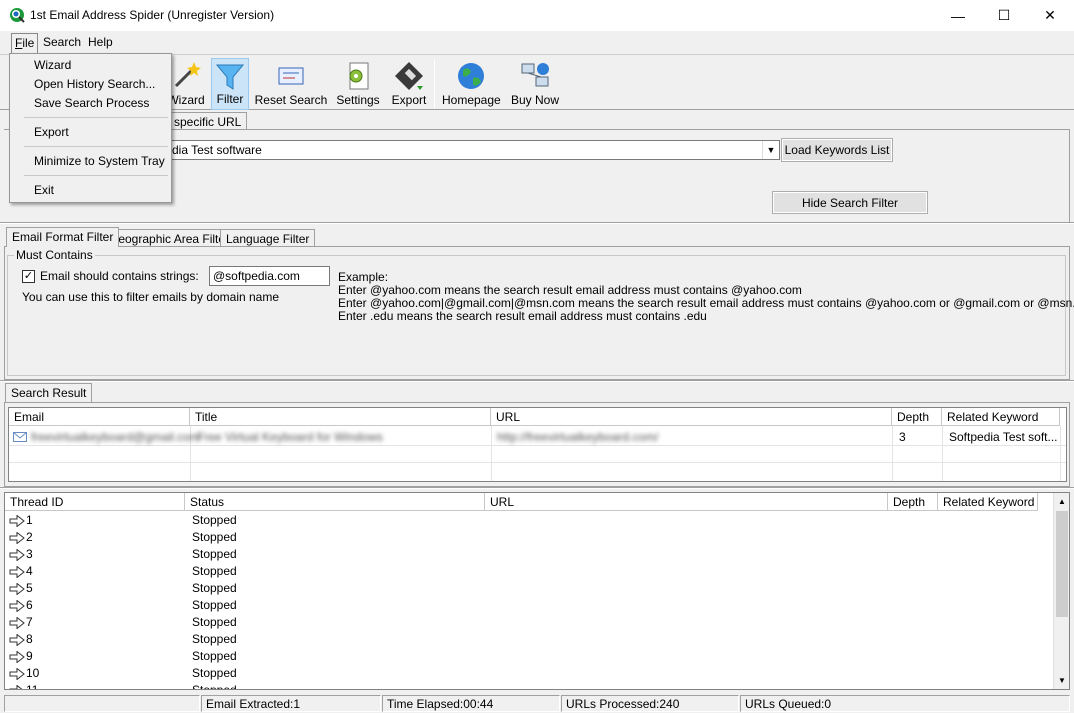  Describe the element at coordinates (52, 65) in the screenshot. I see `menu-item-wizard: Wizard` at that location.